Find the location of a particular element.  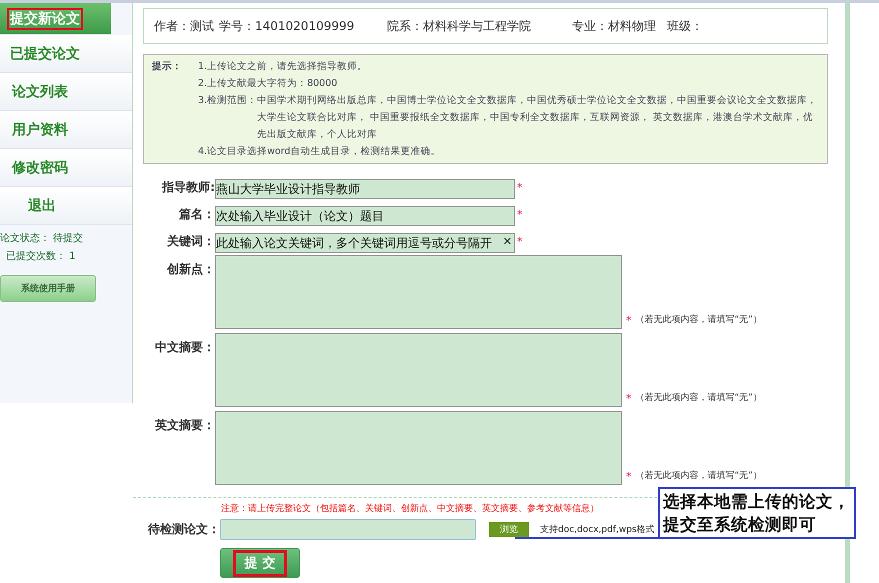

callout-text: 选择本地需上传的论文， is located at coordinates (757, 502).